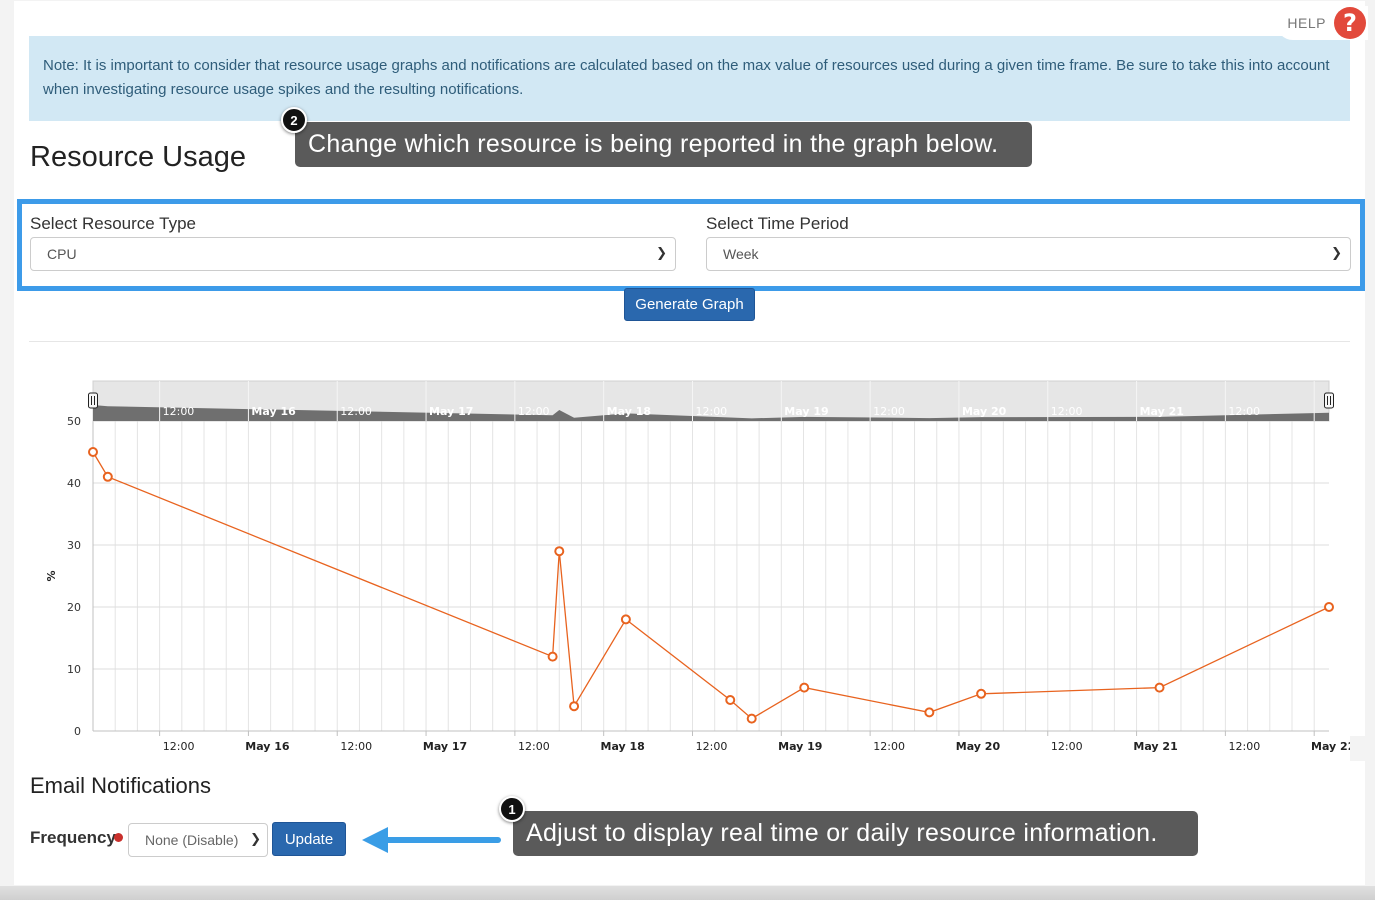 This screenshot has height=900, width=1375. Describe the element at coordinates (77, 731) in the screenshot. I see `y-tick-label: 0` at that location.